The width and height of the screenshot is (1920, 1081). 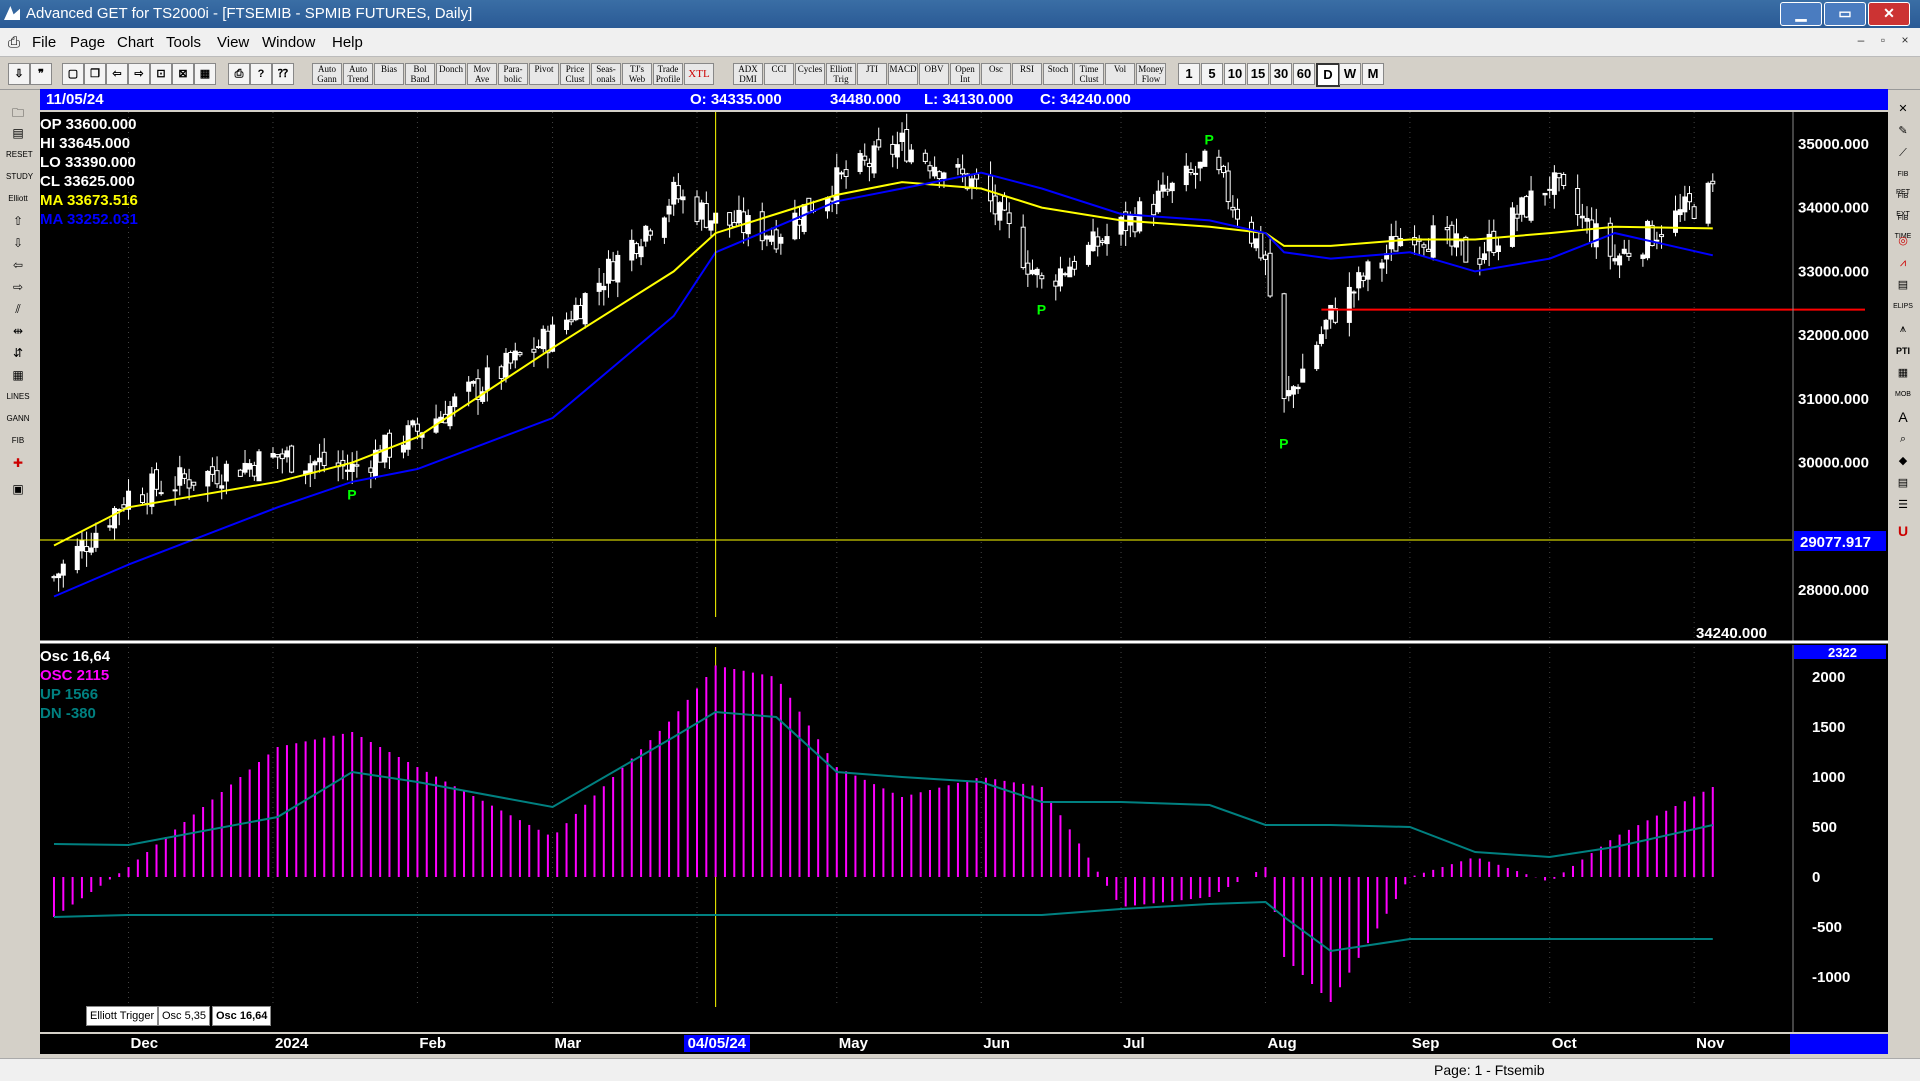 What do you see at coordinates (122, 1016) in the screenshot?
I see `tab-elliott-trigger: Elliott Trigger` at bounding box center [122, 1016].